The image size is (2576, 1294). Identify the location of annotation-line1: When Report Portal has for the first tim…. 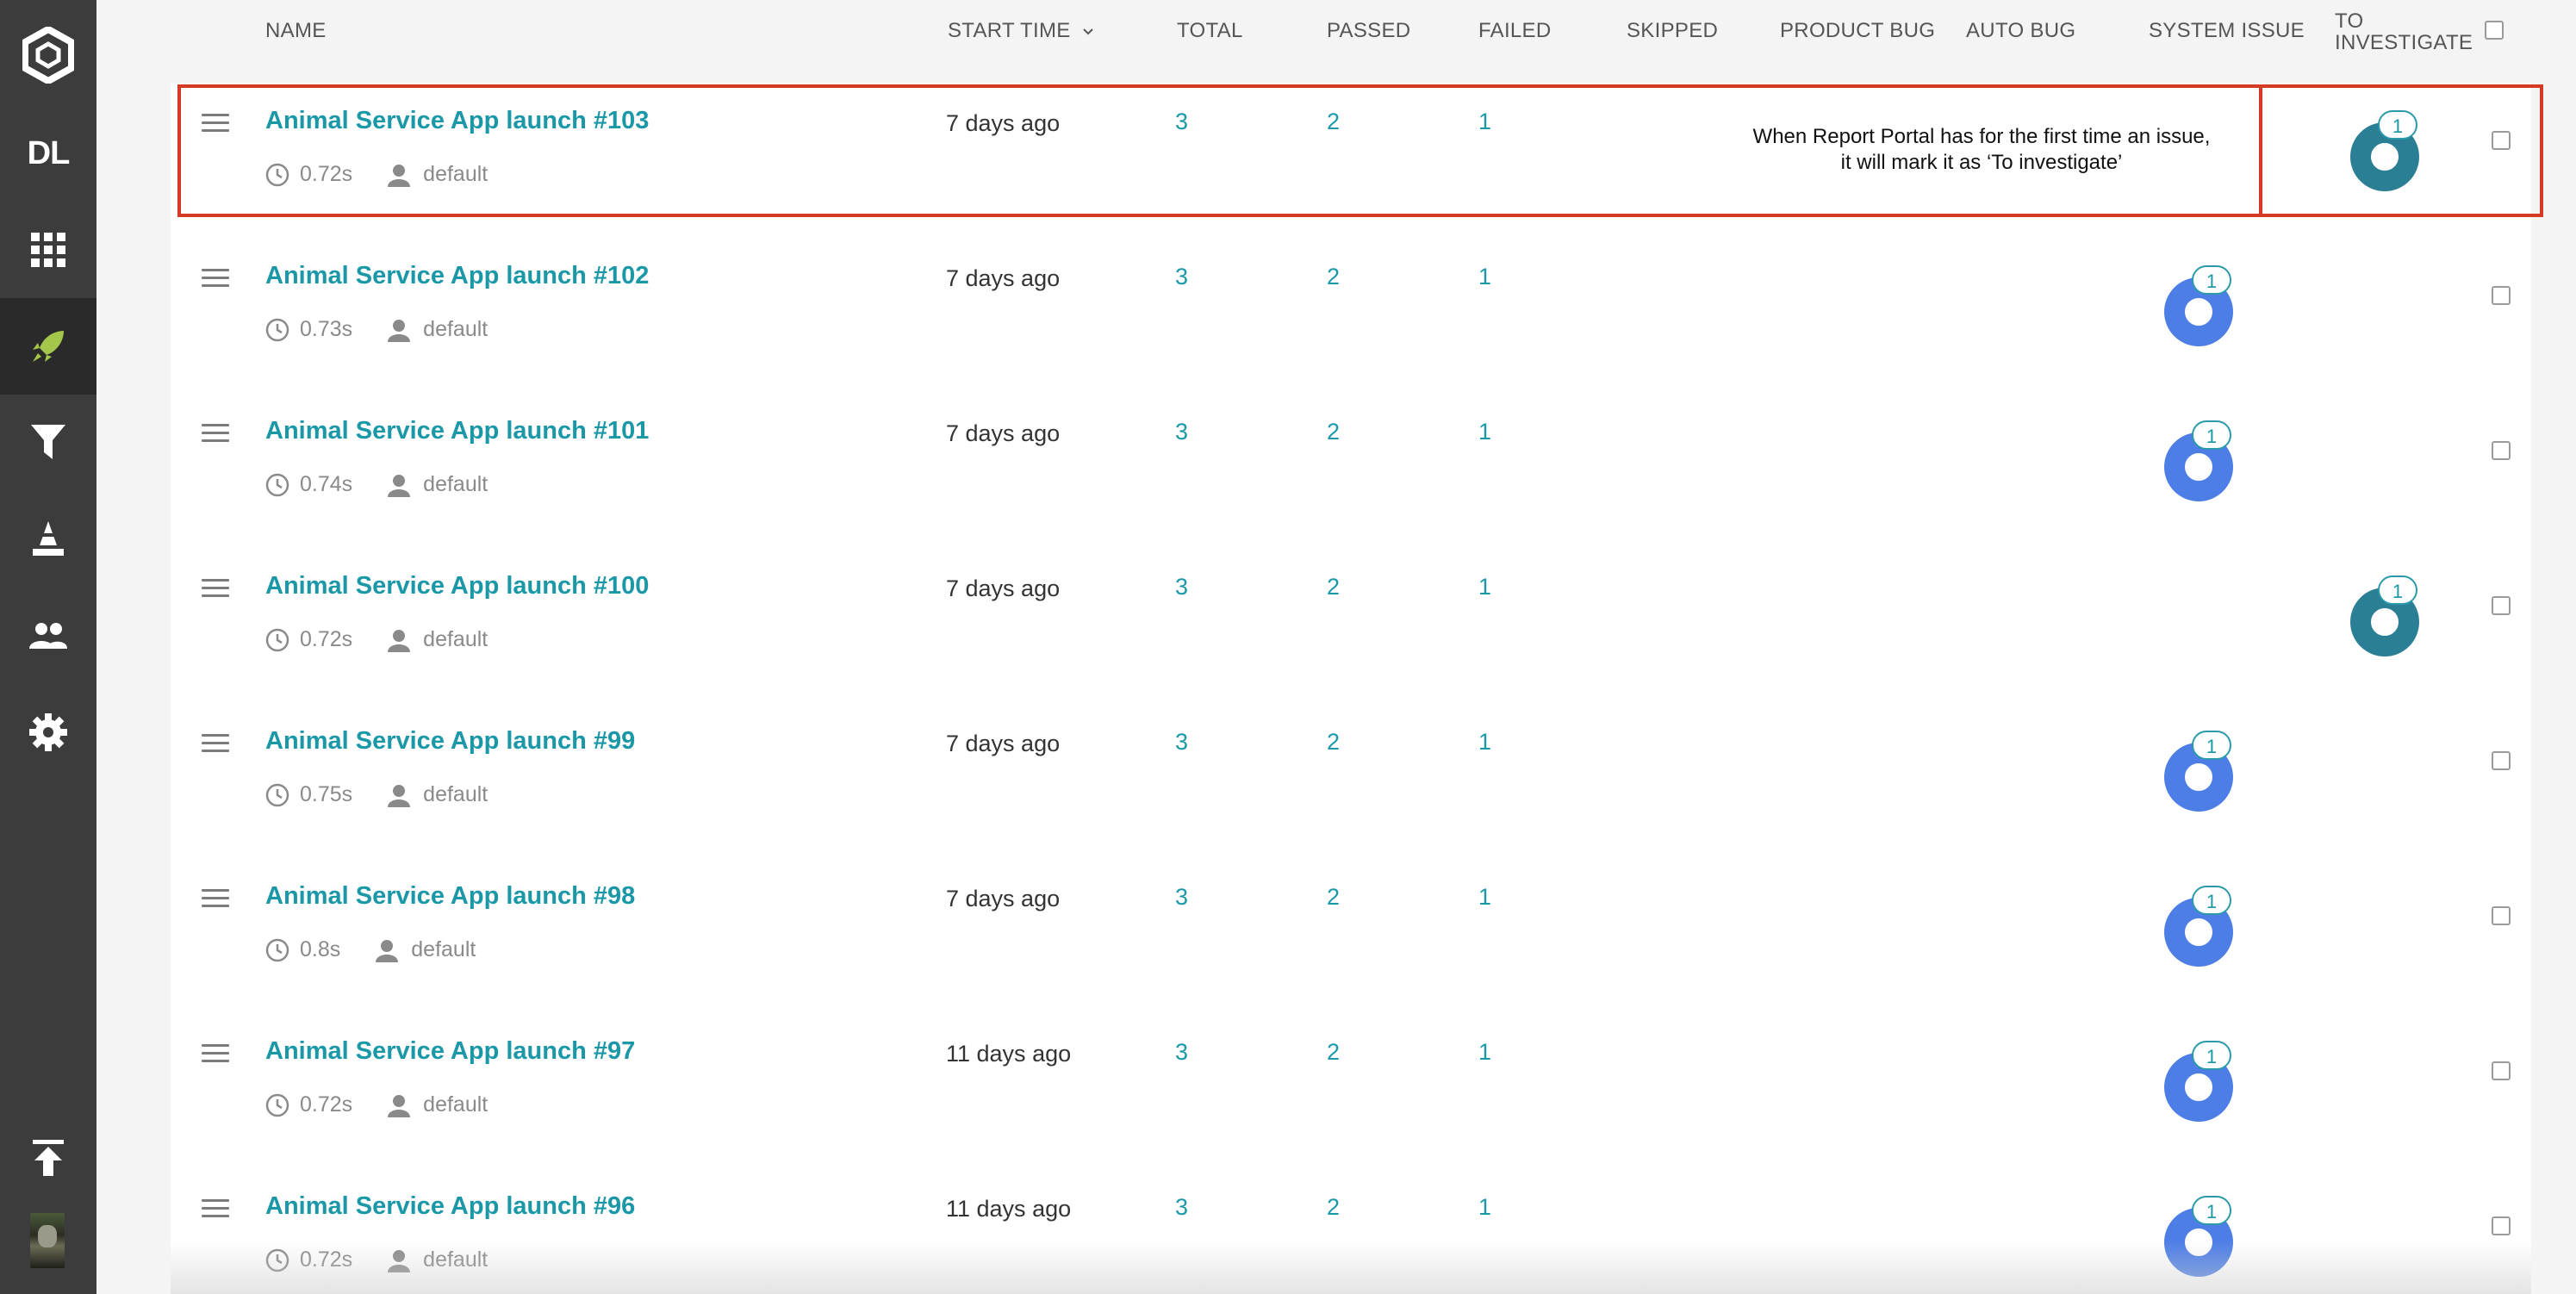
(1982, 136).